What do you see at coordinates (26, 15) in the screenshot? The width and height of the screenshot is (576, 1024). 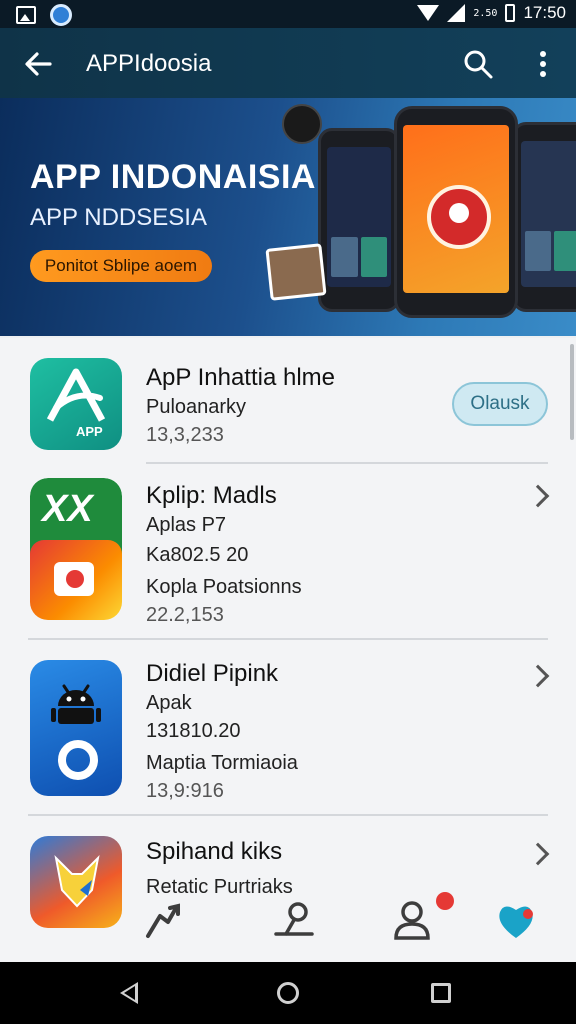 I see `gallery-icon` at bounding box center [26, 15].